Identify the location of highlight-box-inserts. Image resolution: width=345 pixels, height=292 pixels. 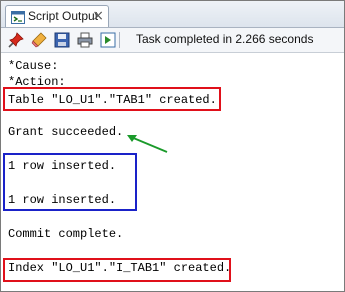
(70, 182).